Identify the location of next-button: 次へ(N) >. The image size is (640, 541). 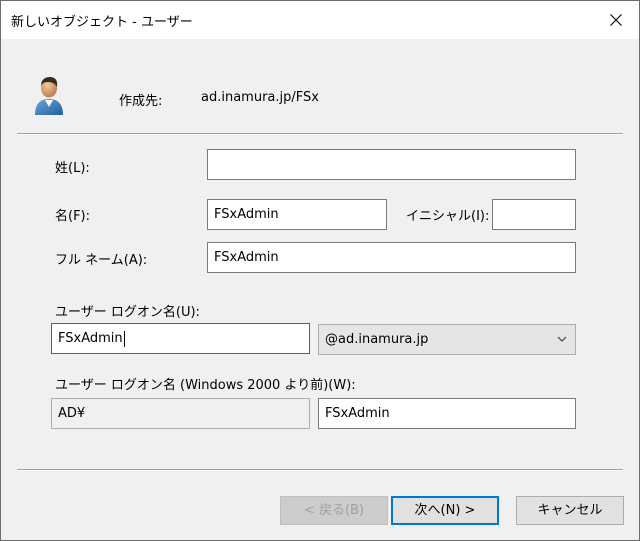
(445, 510).